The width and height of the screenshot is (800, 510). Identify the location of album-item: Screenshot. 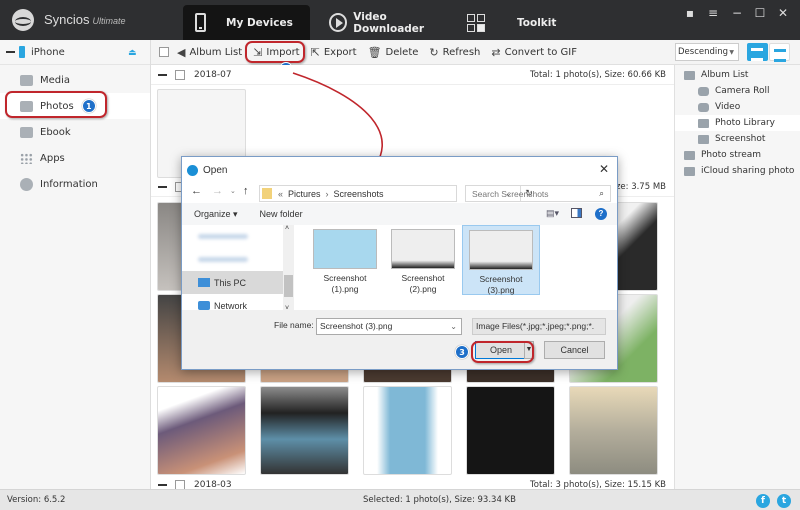
(737, 139).